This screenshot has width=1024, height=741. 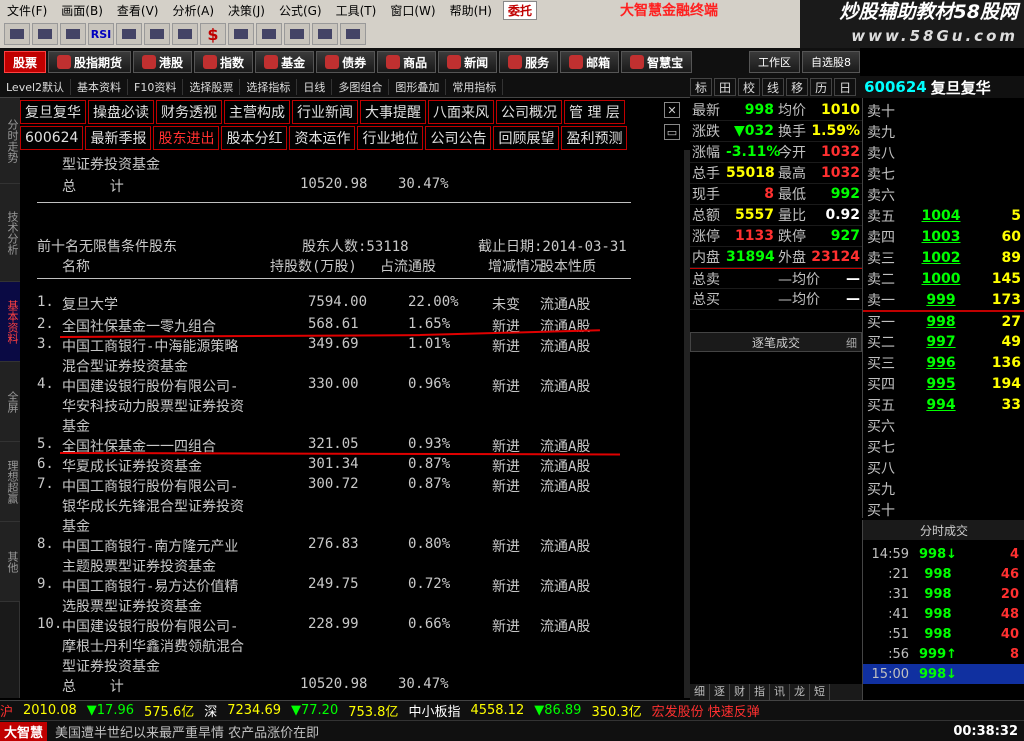 I want to click on f10-tab-复旦复华: 复旦复华, so click(x=53, y=112).